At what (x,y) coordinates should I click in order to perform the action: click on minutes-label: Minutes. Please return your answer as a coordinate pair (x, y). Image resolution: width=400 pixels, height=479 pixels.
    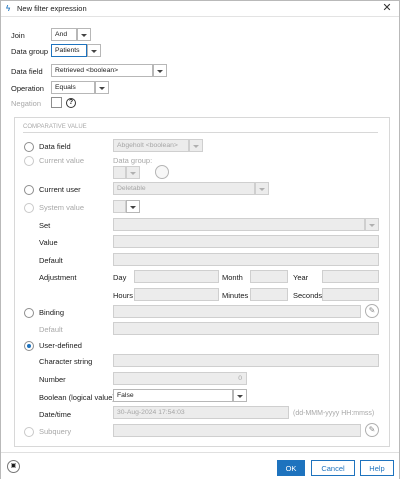
    Looking at the image, I should click on (235, 295).